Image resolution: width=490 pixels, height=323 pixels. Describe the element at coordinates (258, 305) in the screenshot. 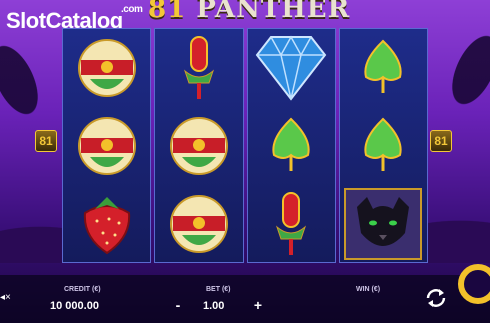

I see `bet-increase-button: +` at that location.